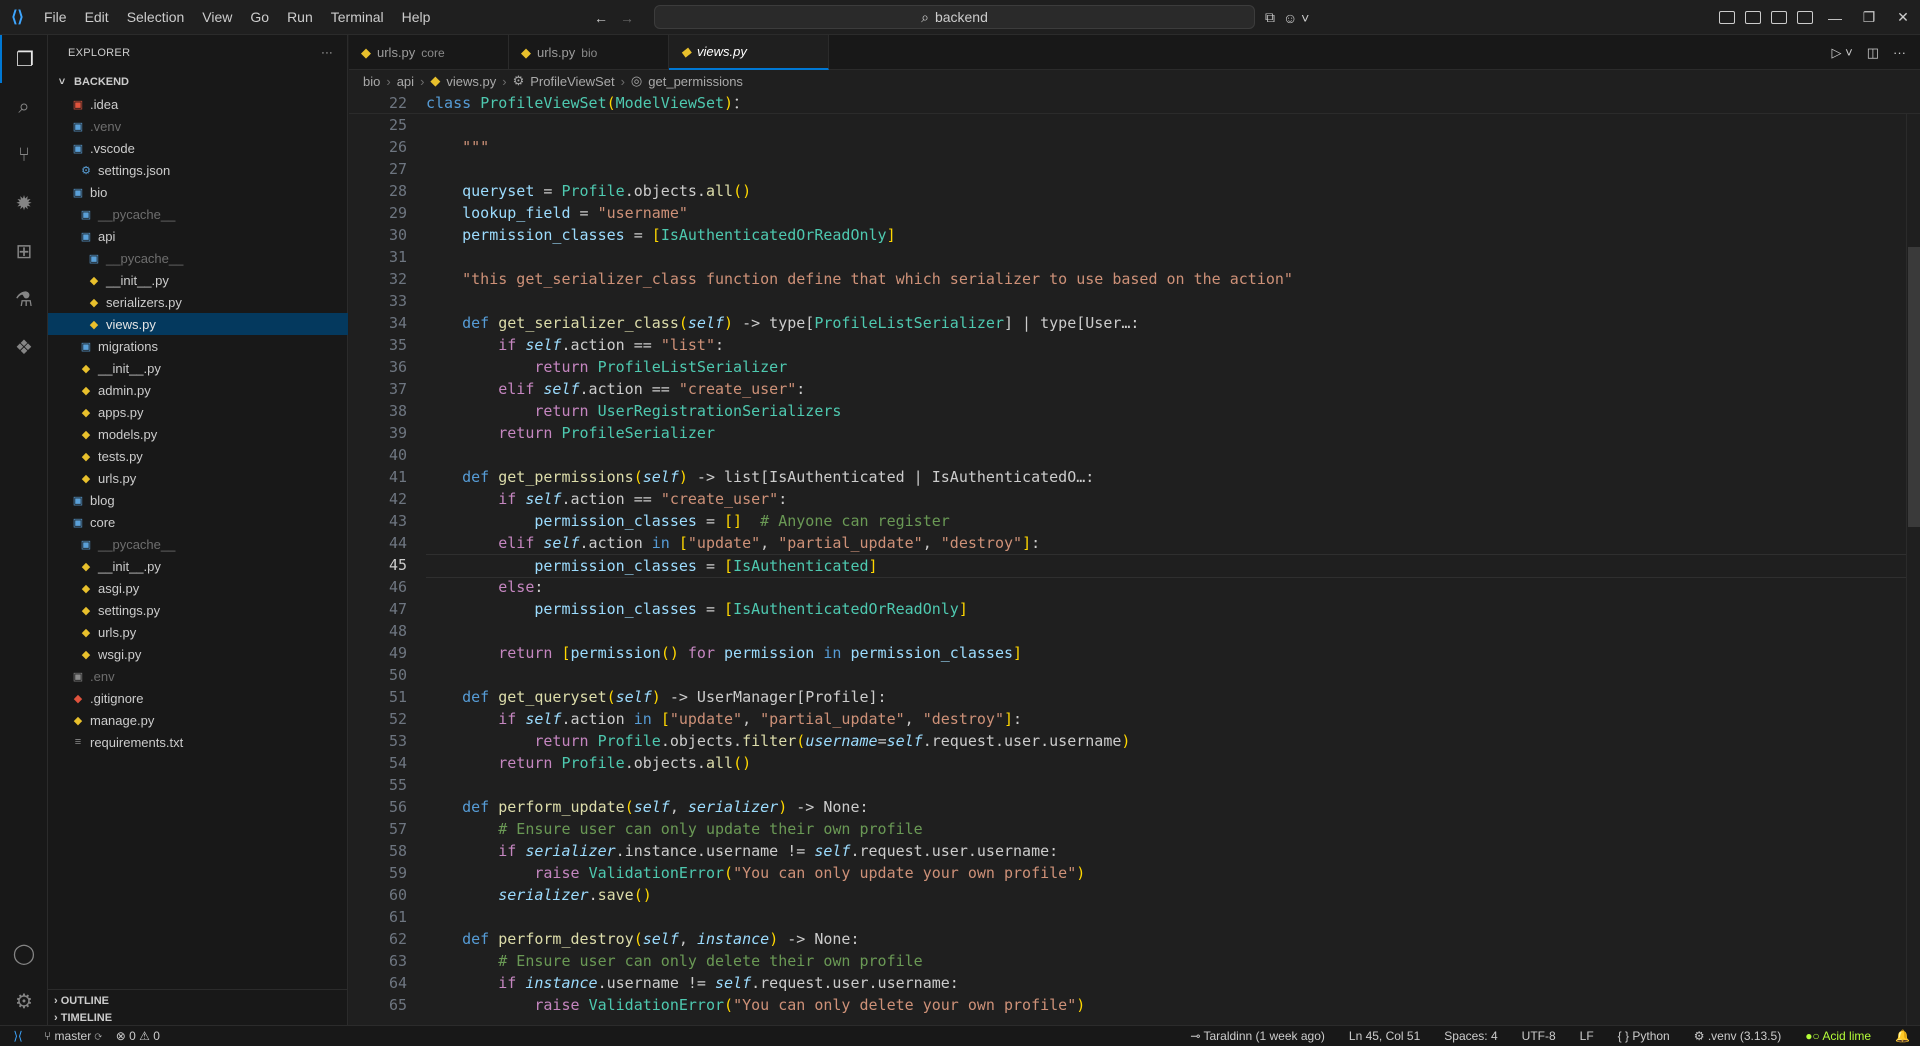 The image size is (1920, 1046). What do you see at coordinates (198, 1018) in the screenshot?
I see `timeline-section: › TIMELINE` at bounding box center [198, 1018].